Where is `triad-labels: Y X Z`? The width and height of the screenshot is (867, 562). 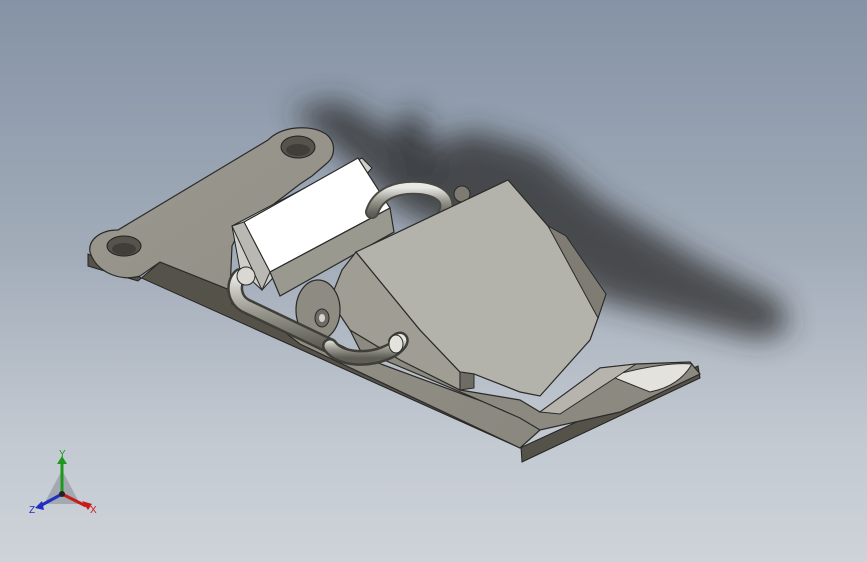 triad-labels: Y X Z is located at coordinates (64, 486).